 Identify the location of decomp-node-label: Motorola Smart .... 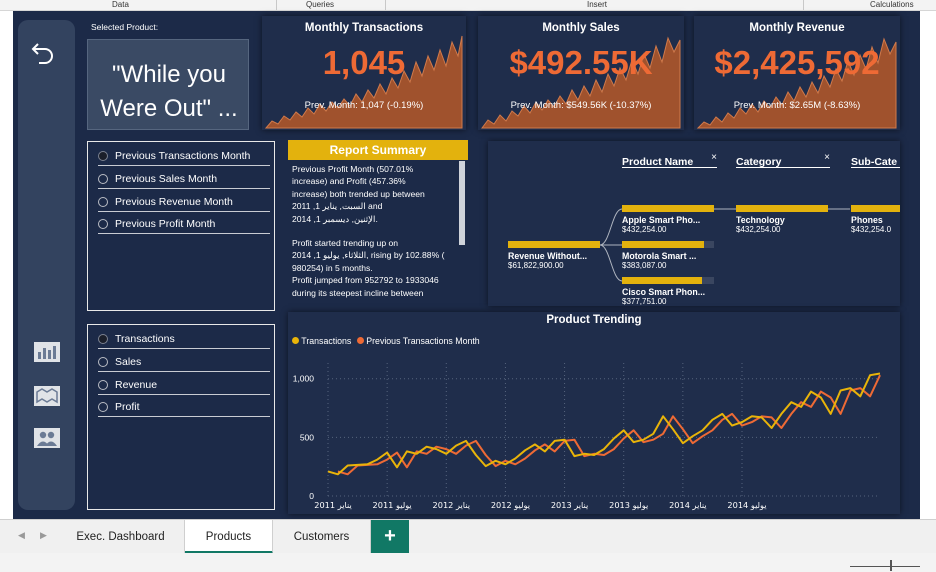
(659, 256).